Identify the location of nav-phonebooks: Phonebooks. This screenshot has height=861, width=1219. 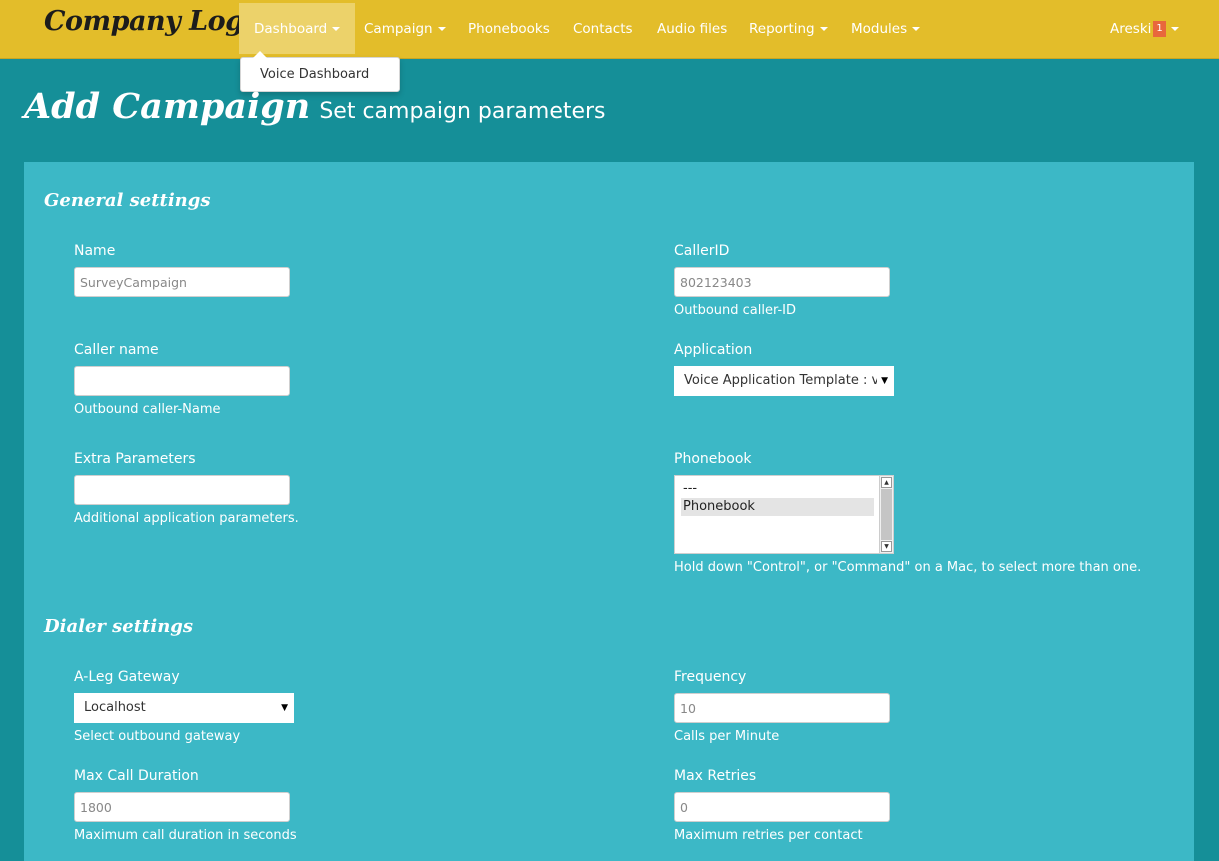
(509, 28).